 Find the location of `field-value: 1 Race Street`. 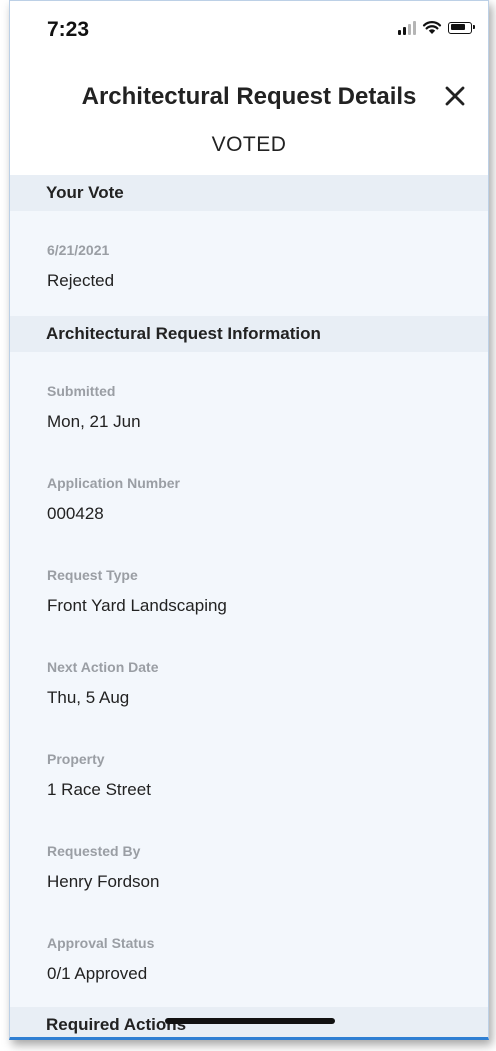

field-value: 1 Race Street is located at coordinates (99, 789).